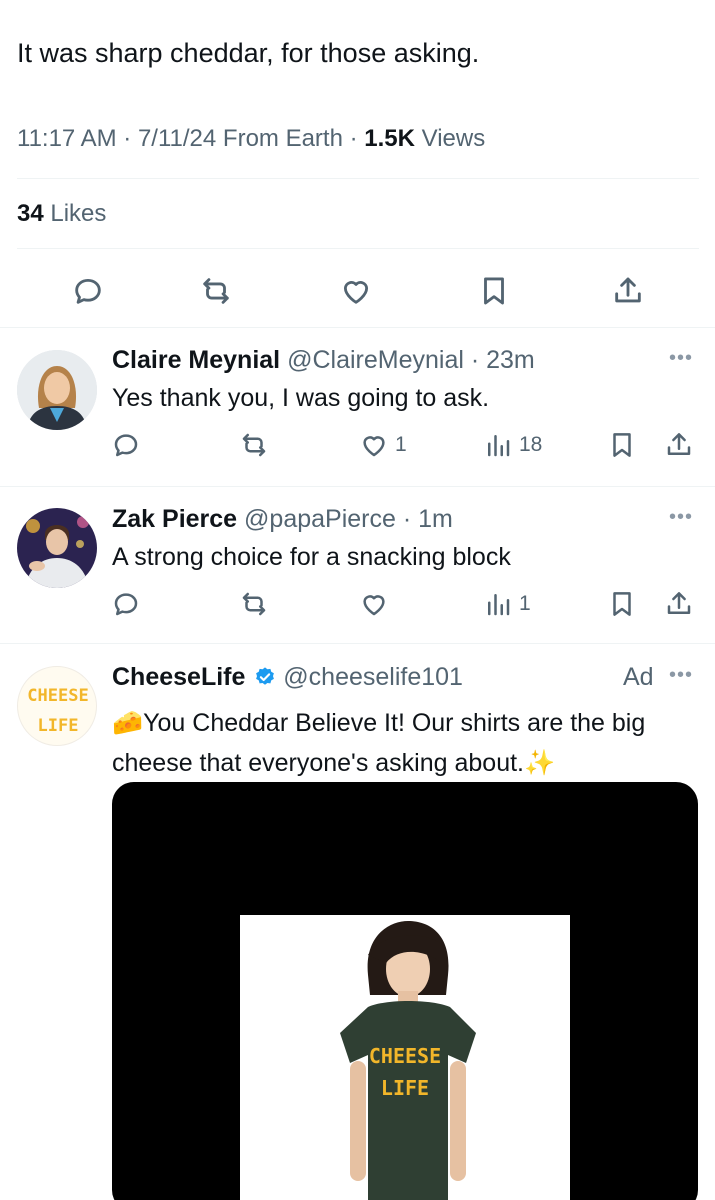 This screenshot has height=1200, width=715. I want to click on view-count: 18, so click(531, 444).